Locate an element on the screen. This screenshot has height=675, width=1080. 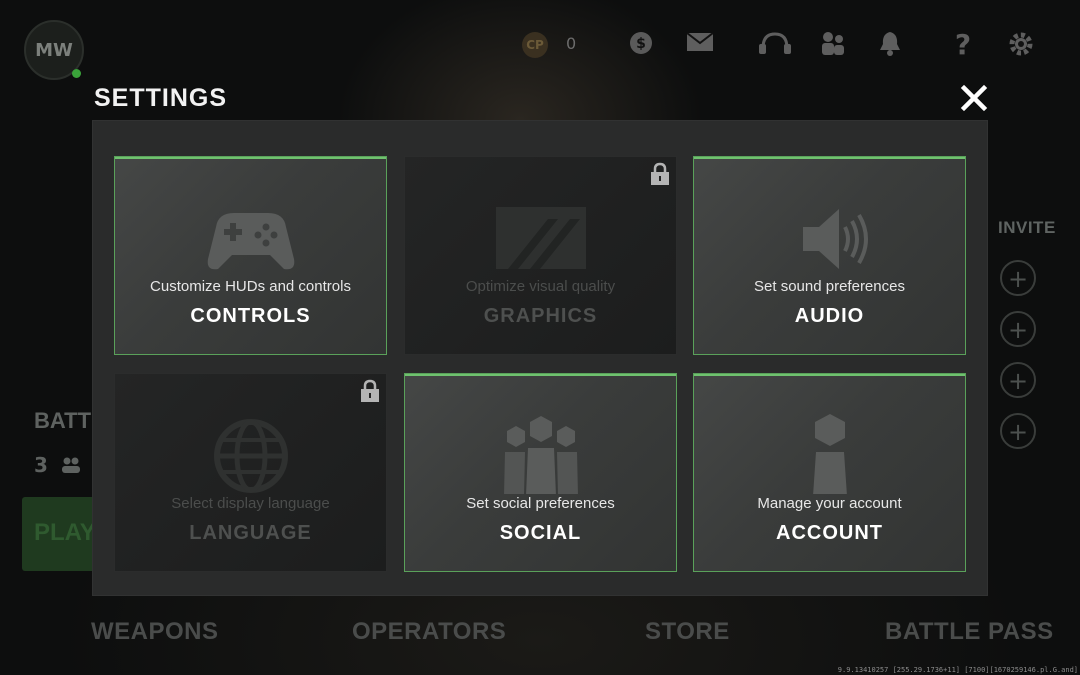
card-subtitle: Customize HUDs and controls is located at coordinates (250, 286).